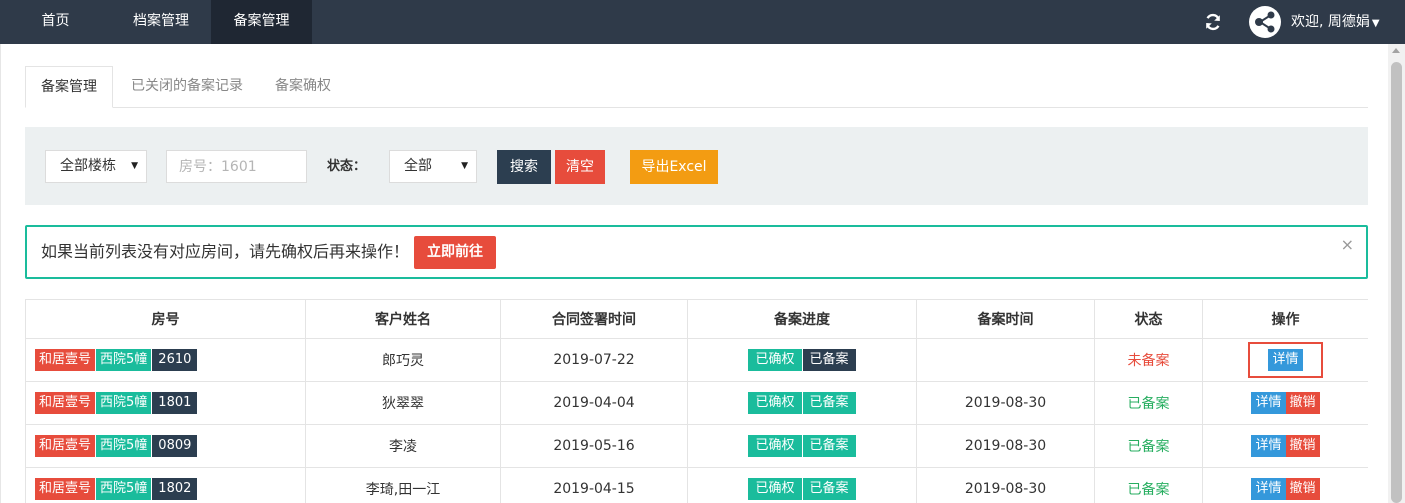  What do you see at coordinates (580, 167) in the screenshot?
I see `clear-button: 清空` at bounding box center [580, 167].